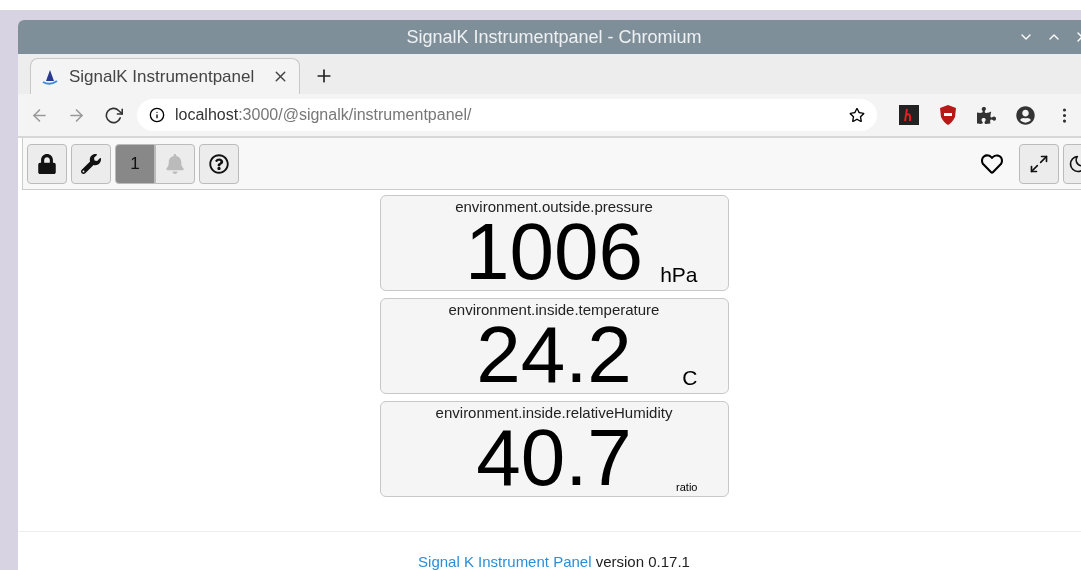 Image resolution: width=1081 pixels, height=570 pixels. Describe the element at coordinates (113, 115) in the screenshot. I see `reload-icon` at that location.